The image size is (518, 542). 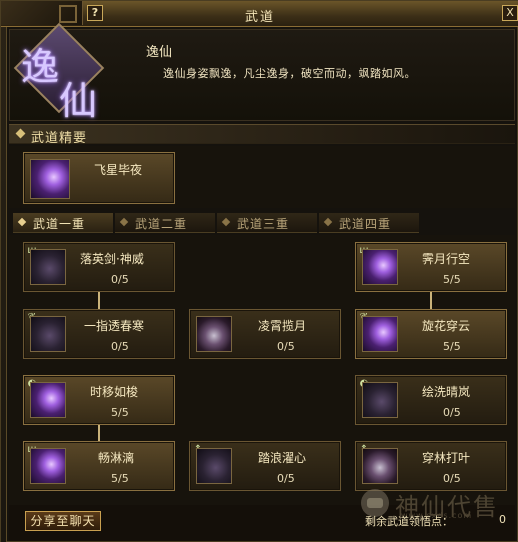 I want to click on essential-skill-card: 飞星毕夜, so click(x=99, y=178).